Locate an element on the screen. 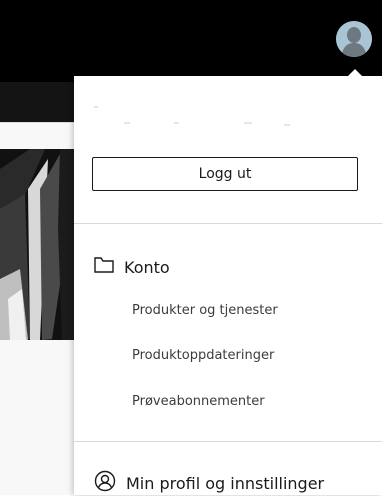  folder-icon is located at coordinates (104, 267).